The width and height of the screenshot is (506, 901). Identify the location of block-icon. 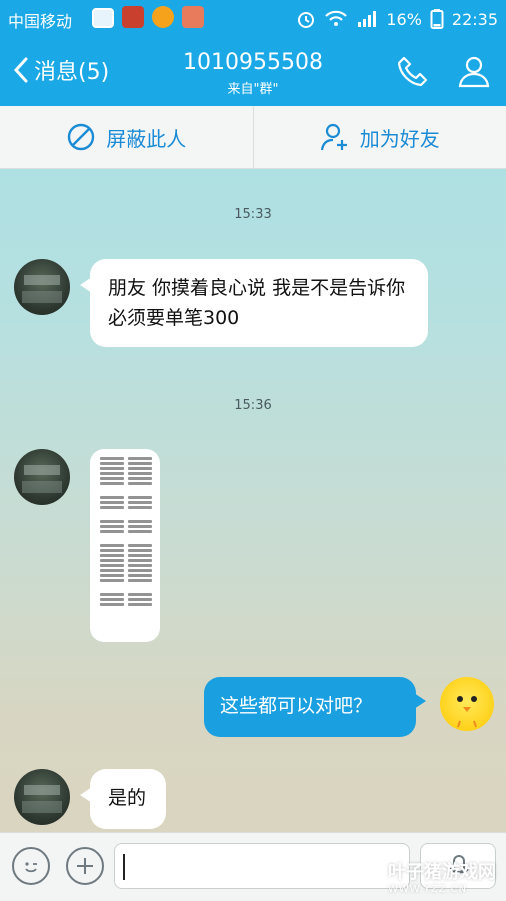
(81, 137).